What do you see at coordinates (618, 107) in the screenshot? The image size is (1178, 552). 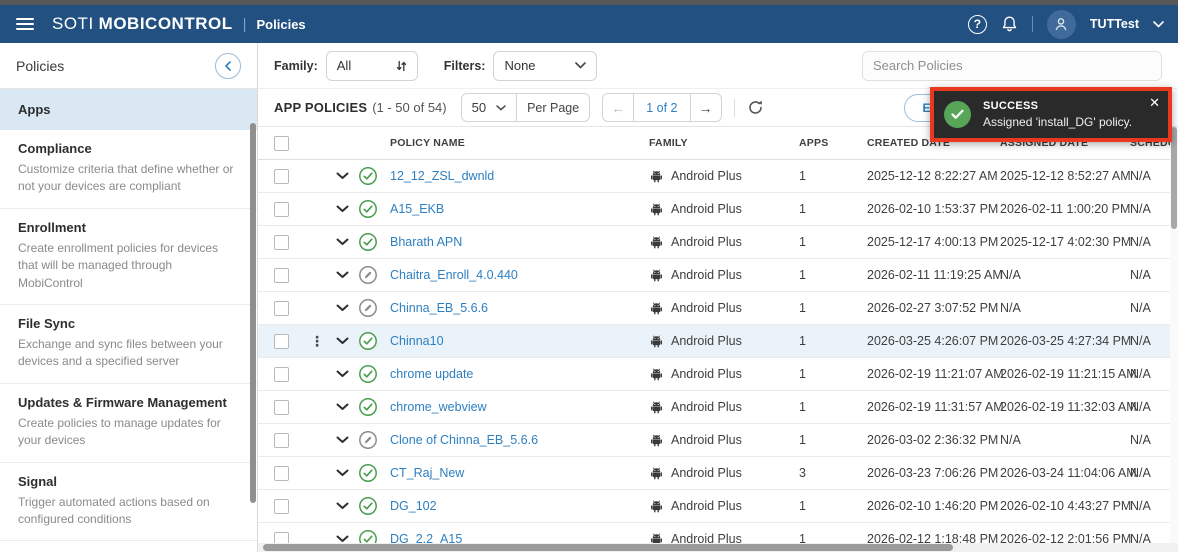 I see `previous-page-button: ←` at bounding box center [618, 107].